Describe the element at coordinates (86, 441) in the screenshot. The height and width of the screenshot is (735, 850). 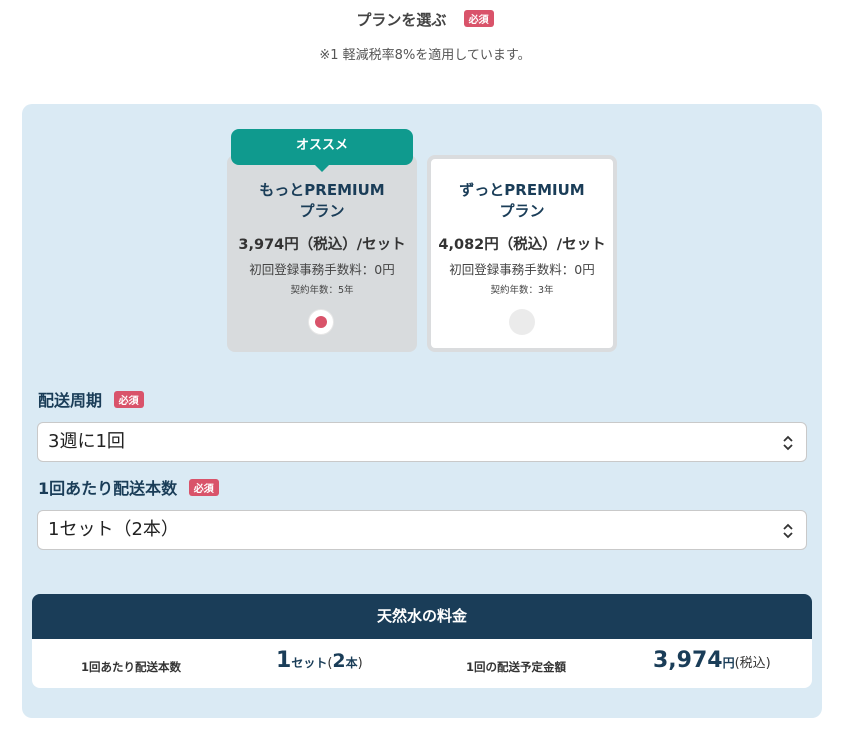
I see `delivery-cycle-value: 3週に1回` at that location.